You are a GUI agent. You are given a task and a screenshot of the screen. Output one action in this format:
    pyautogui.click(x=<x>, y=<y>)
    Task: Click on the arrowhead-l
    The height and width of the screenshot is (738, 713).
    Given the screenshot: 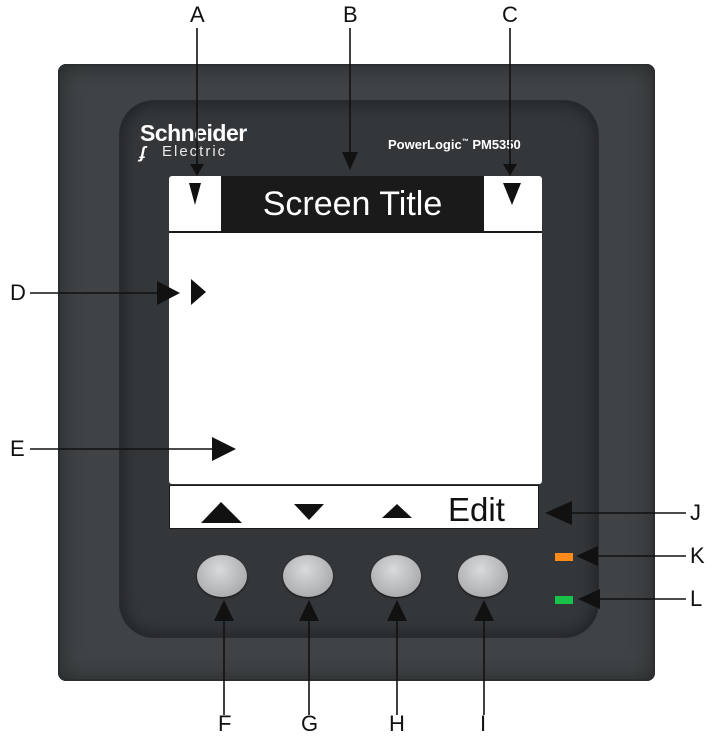 What is the action you would take?
    pyautogui.click(x=589, y=599)
    